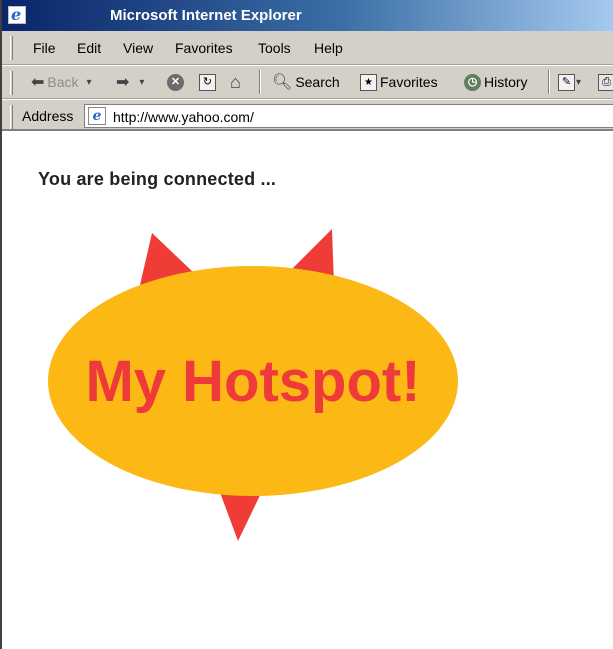 The width and height of the screenshot is (613, 649). I want to click on edit-icon: ✎, so click(566, 82).